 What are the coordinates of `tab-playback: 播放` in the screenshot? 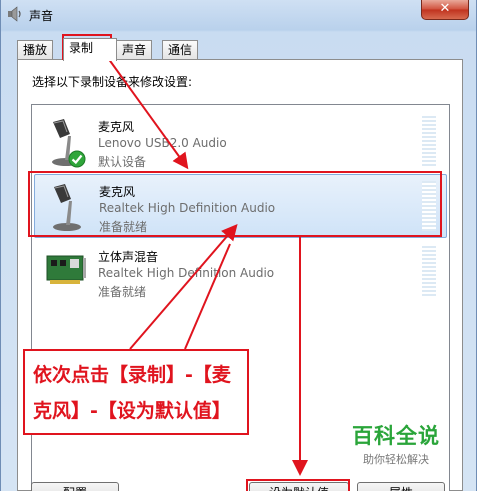 It's located at (35, 50).